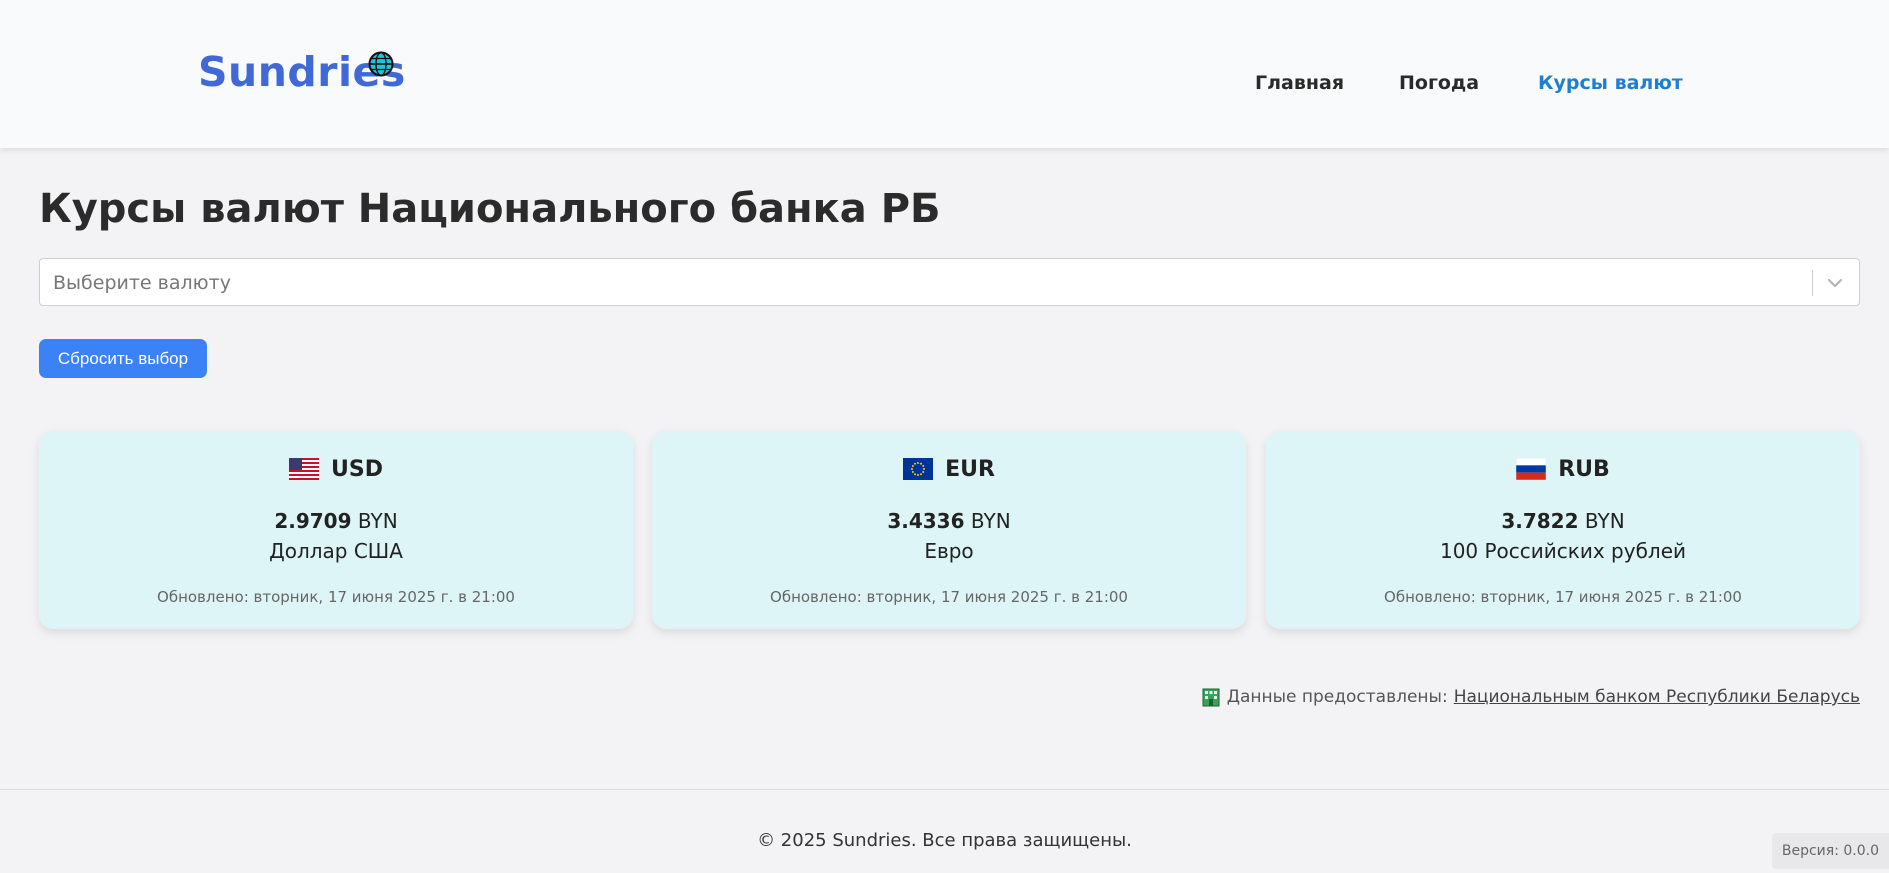  I want to click on copyright-text: © 2025 Sundries. Все права защищены., so click(944, 840).